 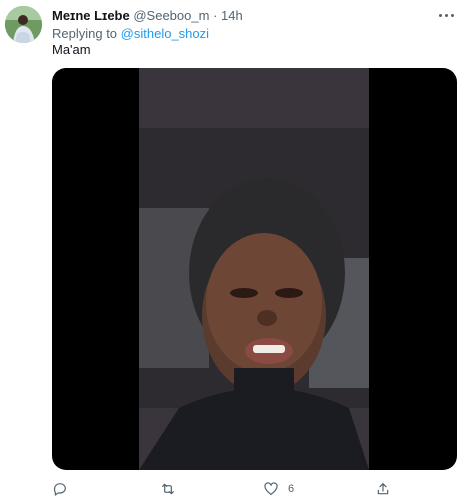 What do you see at coordinates (91, 15) in the screenshot?
I see `author-name: Meɪne Lɪebe` at bounding box center [91, 15].